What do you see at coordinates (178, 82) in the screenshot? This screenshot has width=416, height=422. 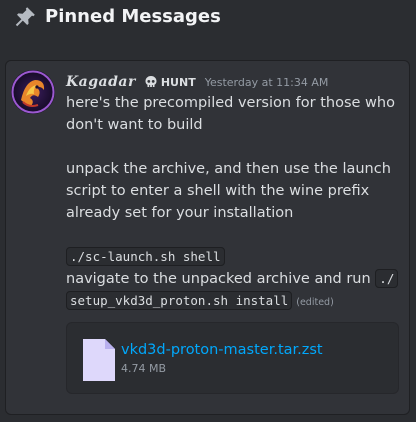 I see `guild-tag-label: HUNT` at bounding box center [178, 82].